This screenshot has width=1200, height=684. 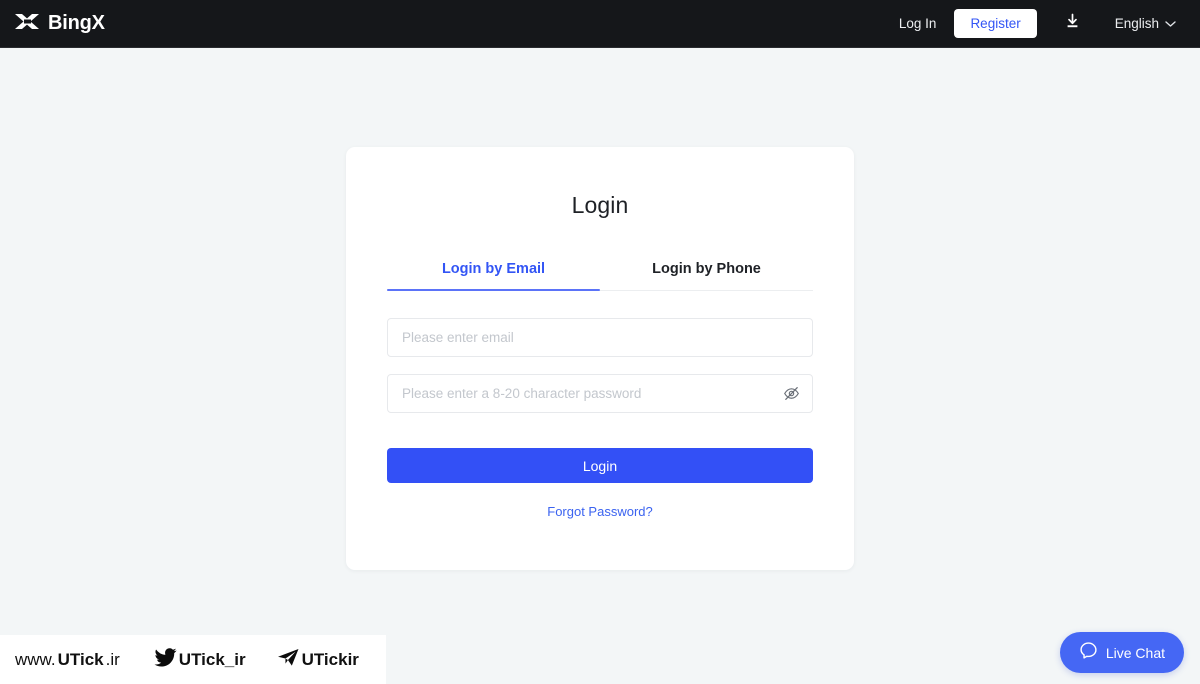 I want to click on download-icon, so click(x=1072, y=24).